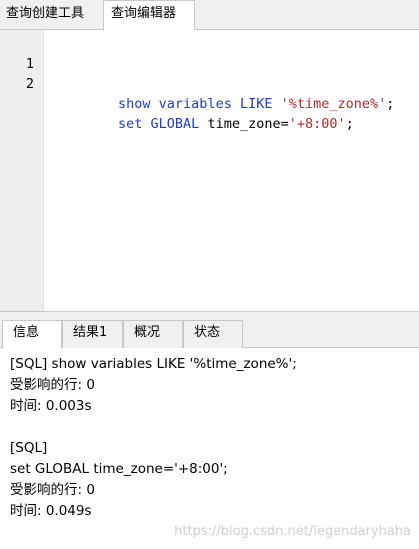 The height and width of the screenshot is (549, 419). Describe the element at coordinates (153, 334) in the screenshot. I see `tab-profile: 概况` at that location.